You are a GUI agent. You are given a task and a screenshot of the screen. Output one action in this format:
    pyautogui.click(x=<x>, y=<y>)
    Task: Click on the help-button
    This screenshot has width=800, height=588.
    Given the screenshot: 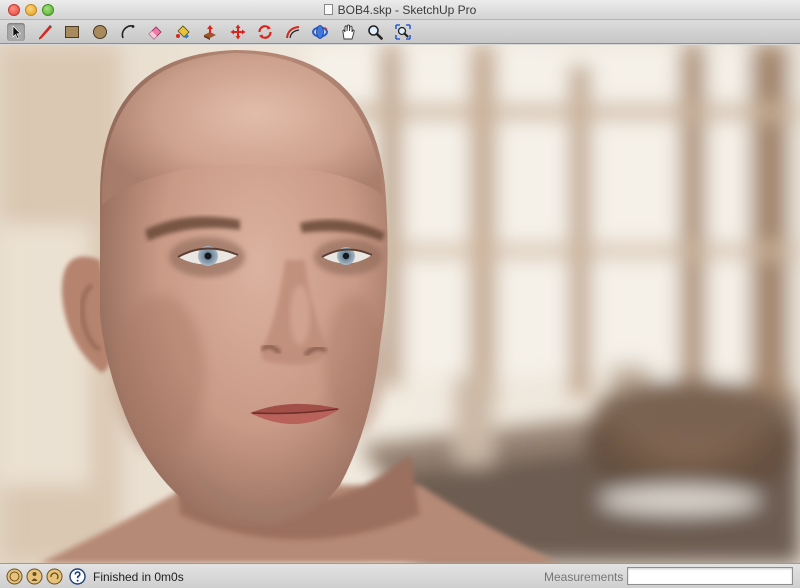 What is the action you would take?
    pyautogui.click(x=77, y=576)
    